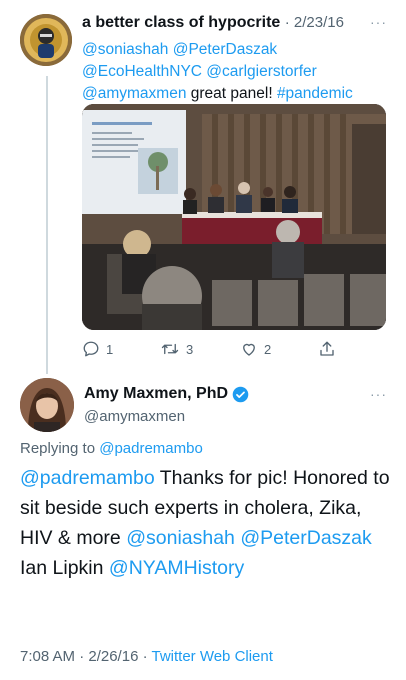 This screenshot has height=680, width=406. I want to click on retweet-icon, so click(170, 349).